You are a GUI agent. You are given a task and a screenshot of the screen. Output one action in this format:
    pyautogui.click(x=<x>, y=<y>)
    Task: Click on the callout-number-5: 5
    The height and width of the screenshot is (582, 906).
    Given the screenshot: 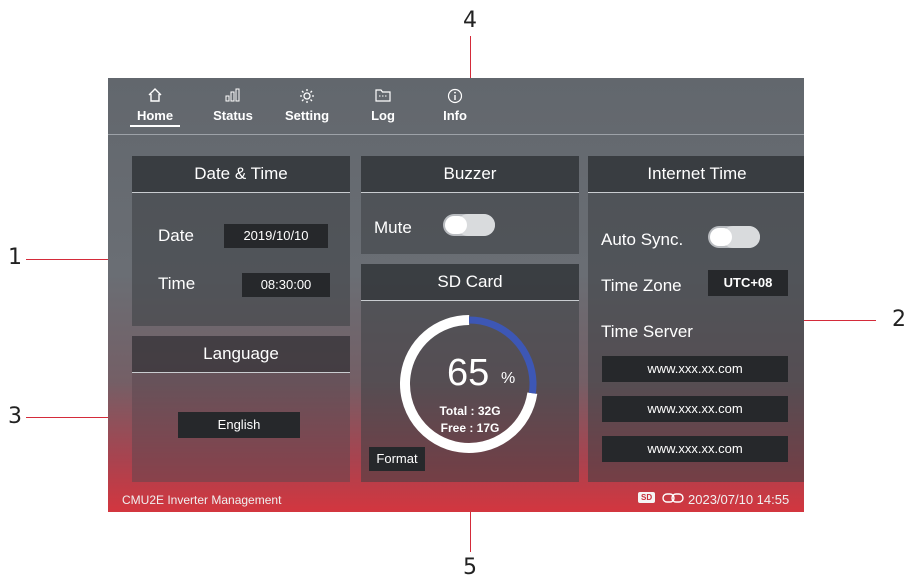 What is the action you would take?
    pyautogui.click(x=470, y=567)
    